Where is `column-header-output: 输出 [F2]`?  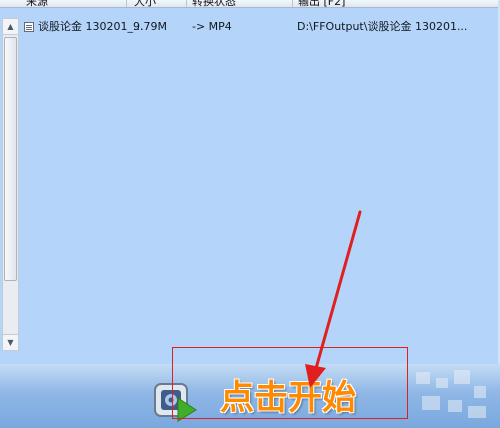
column-header-output: 输出 [F2] is located at coordinates (321, 3).